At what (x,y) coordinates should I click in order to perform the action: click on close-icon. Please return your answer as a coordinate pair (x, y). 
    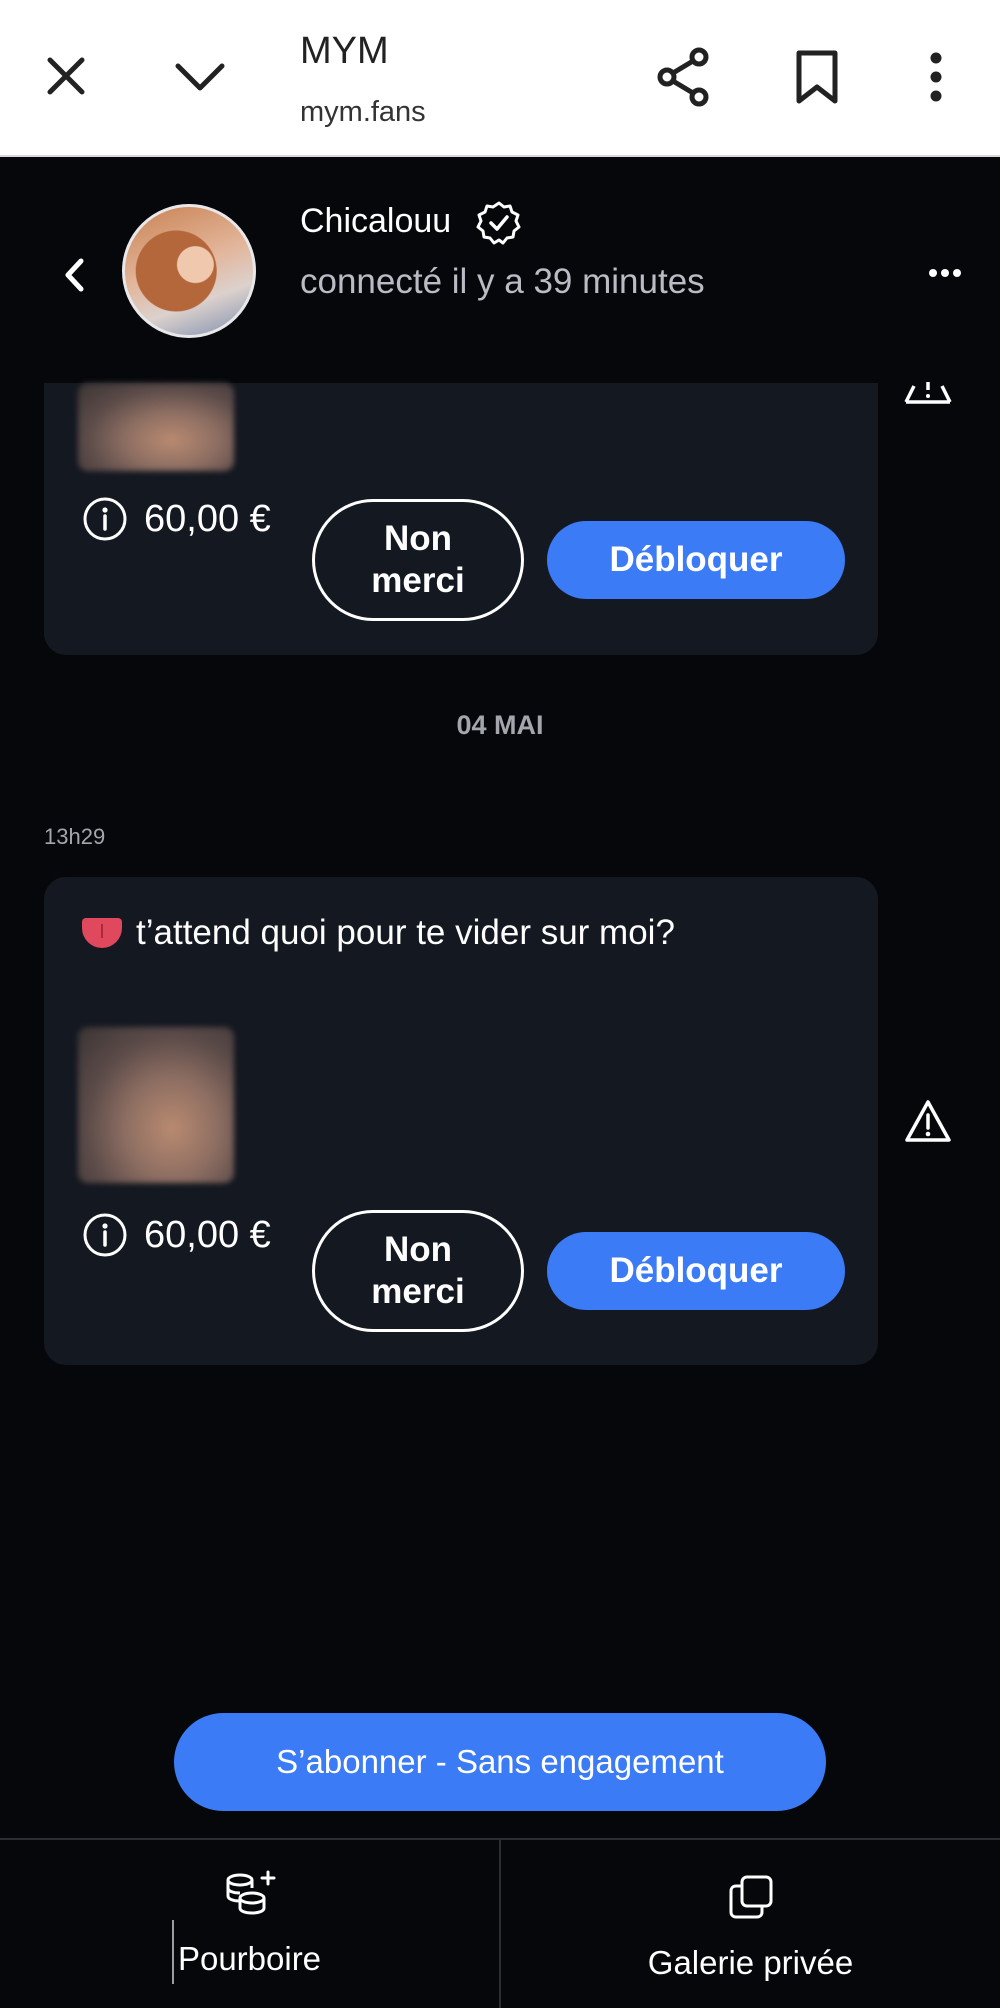
    Looking at the image, I should click on (66, 76).